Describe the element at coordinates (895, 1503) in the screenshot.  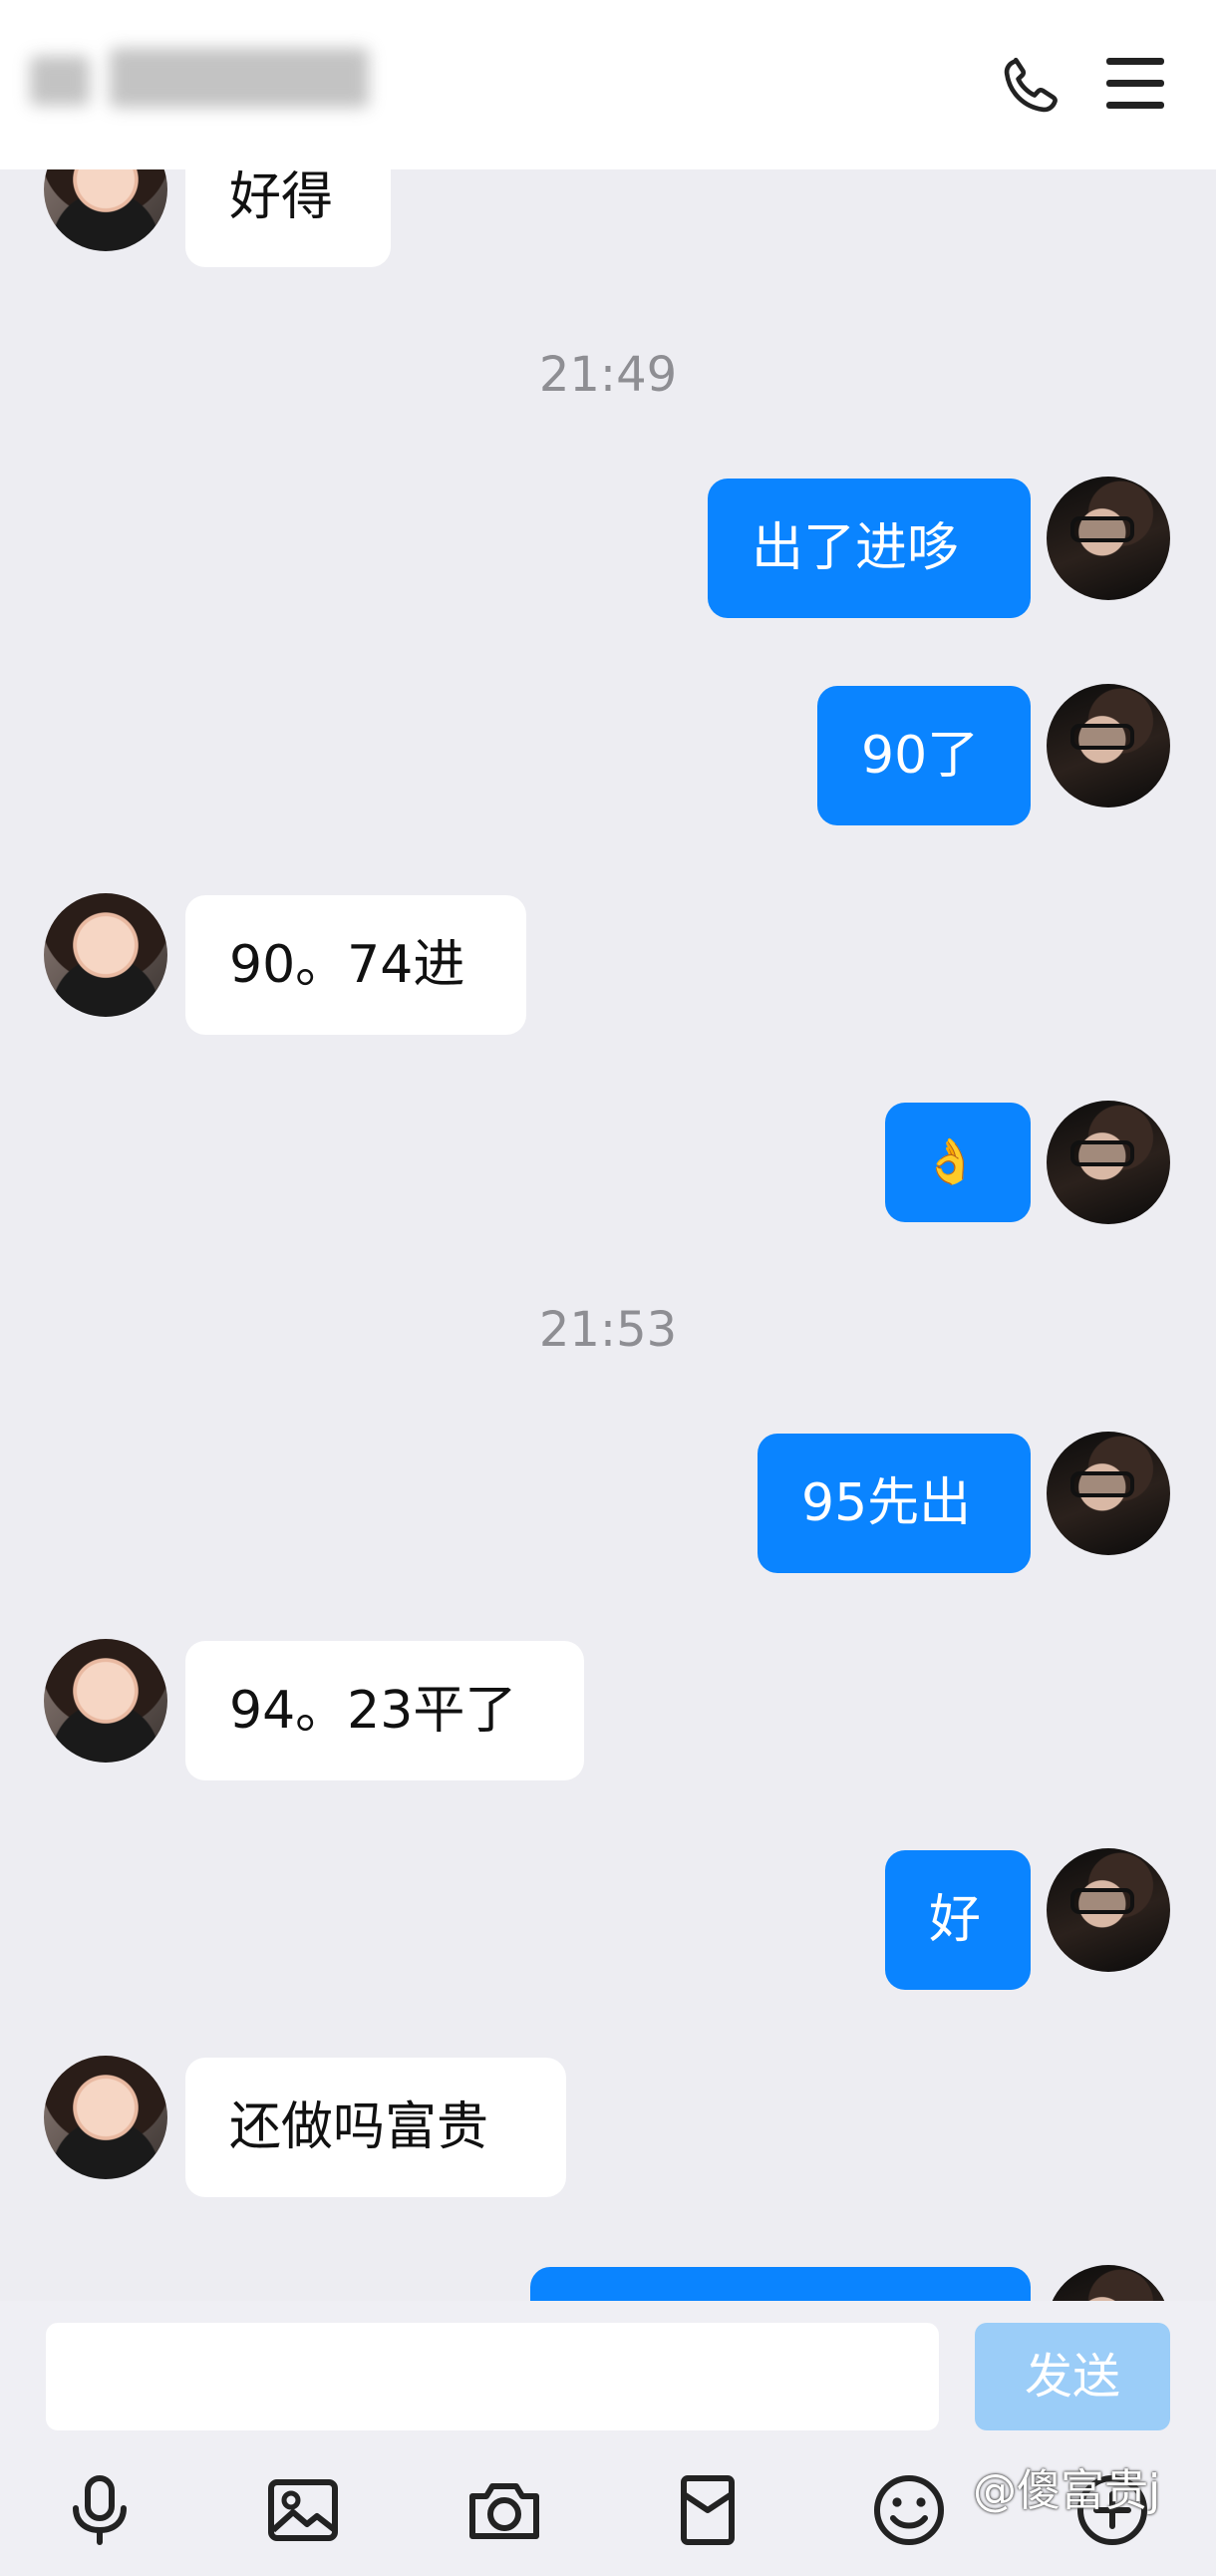
I see `outgoing-message: 95先出` at that location.